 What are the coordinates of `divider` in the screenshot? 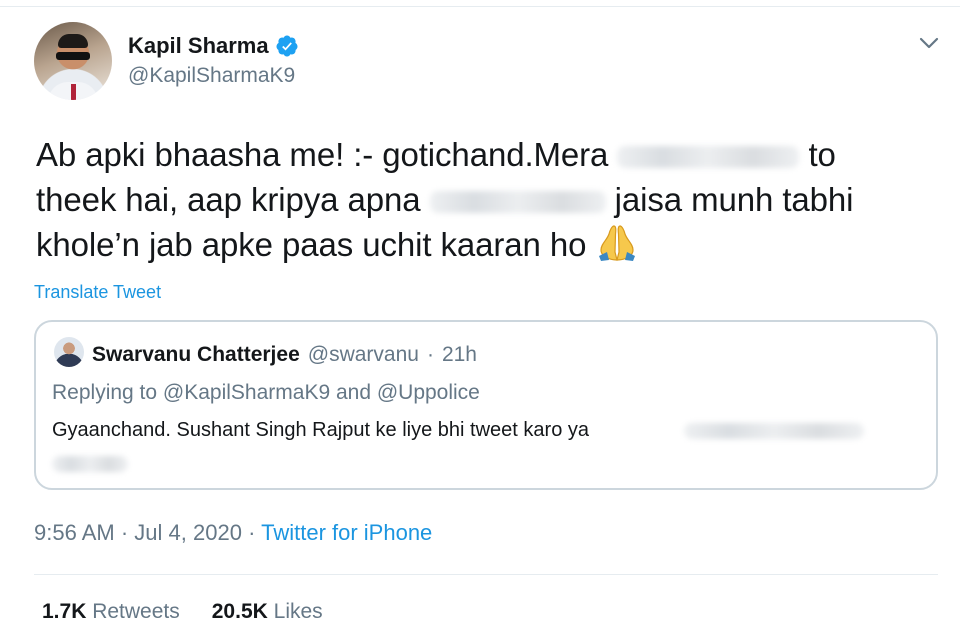 It's located at (486, 574).